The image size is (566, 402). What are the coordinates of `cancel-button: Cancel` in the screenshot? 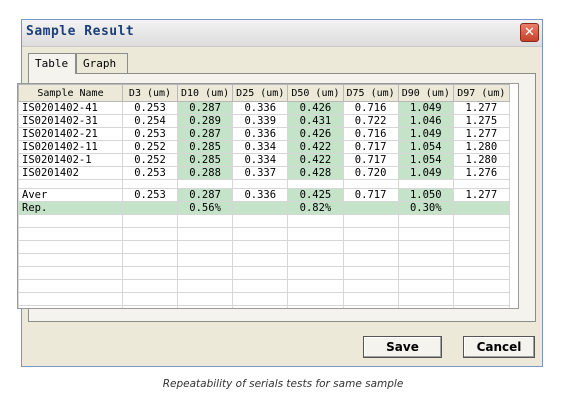 It's located at (499, 347).